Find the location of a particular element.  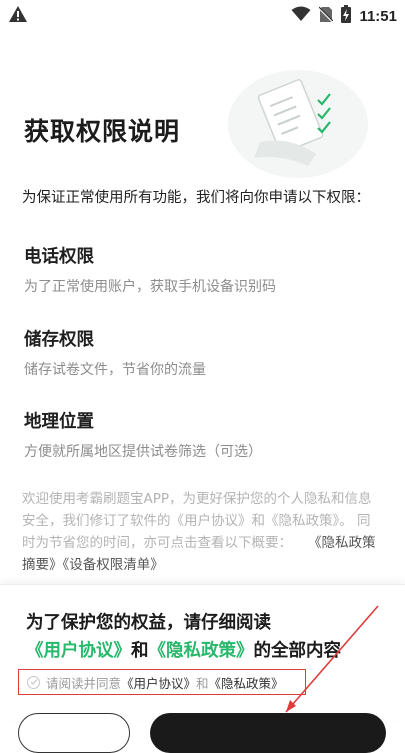

battery-charging-icon is located at coordinates (346, 16).